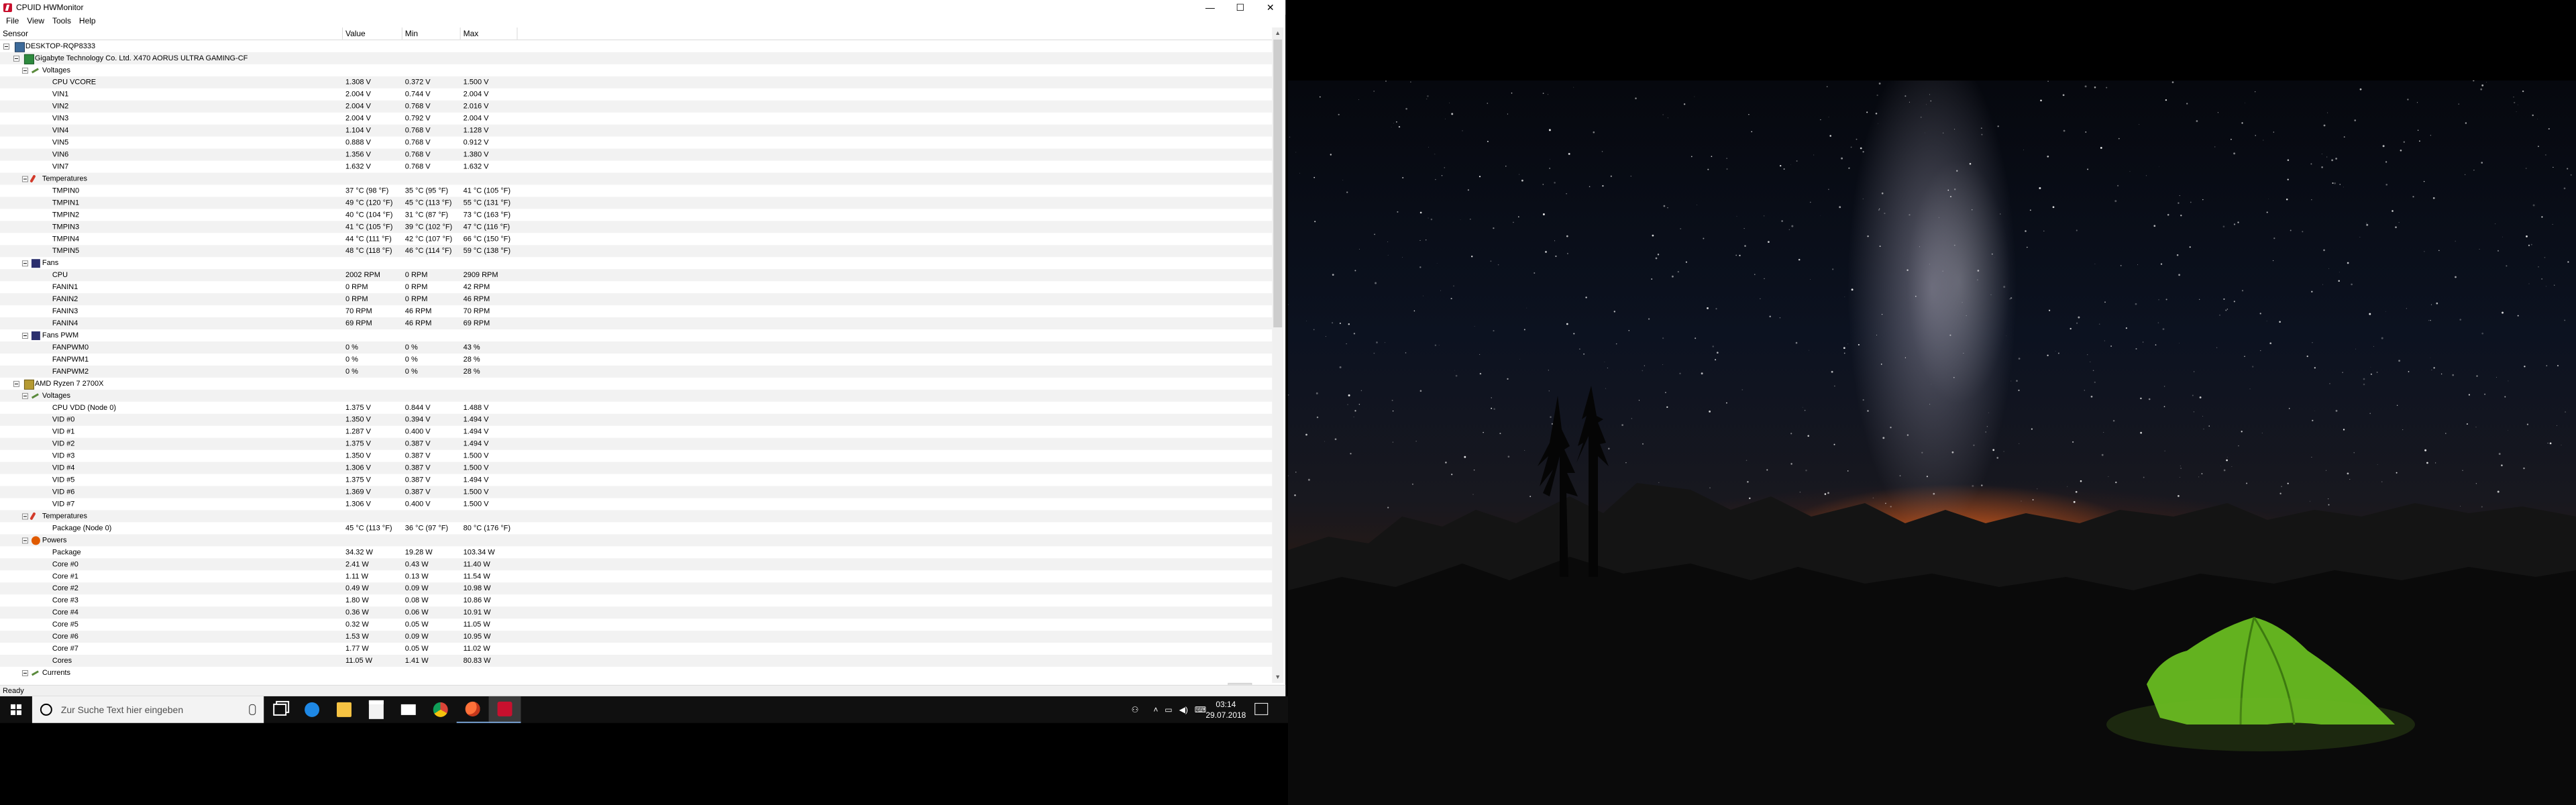  Describe the element at coordinates (636, 419) in the screenshot. I see `sensor-row: VID #0 1.350 V 0.394 V 1.494 V` at that location.